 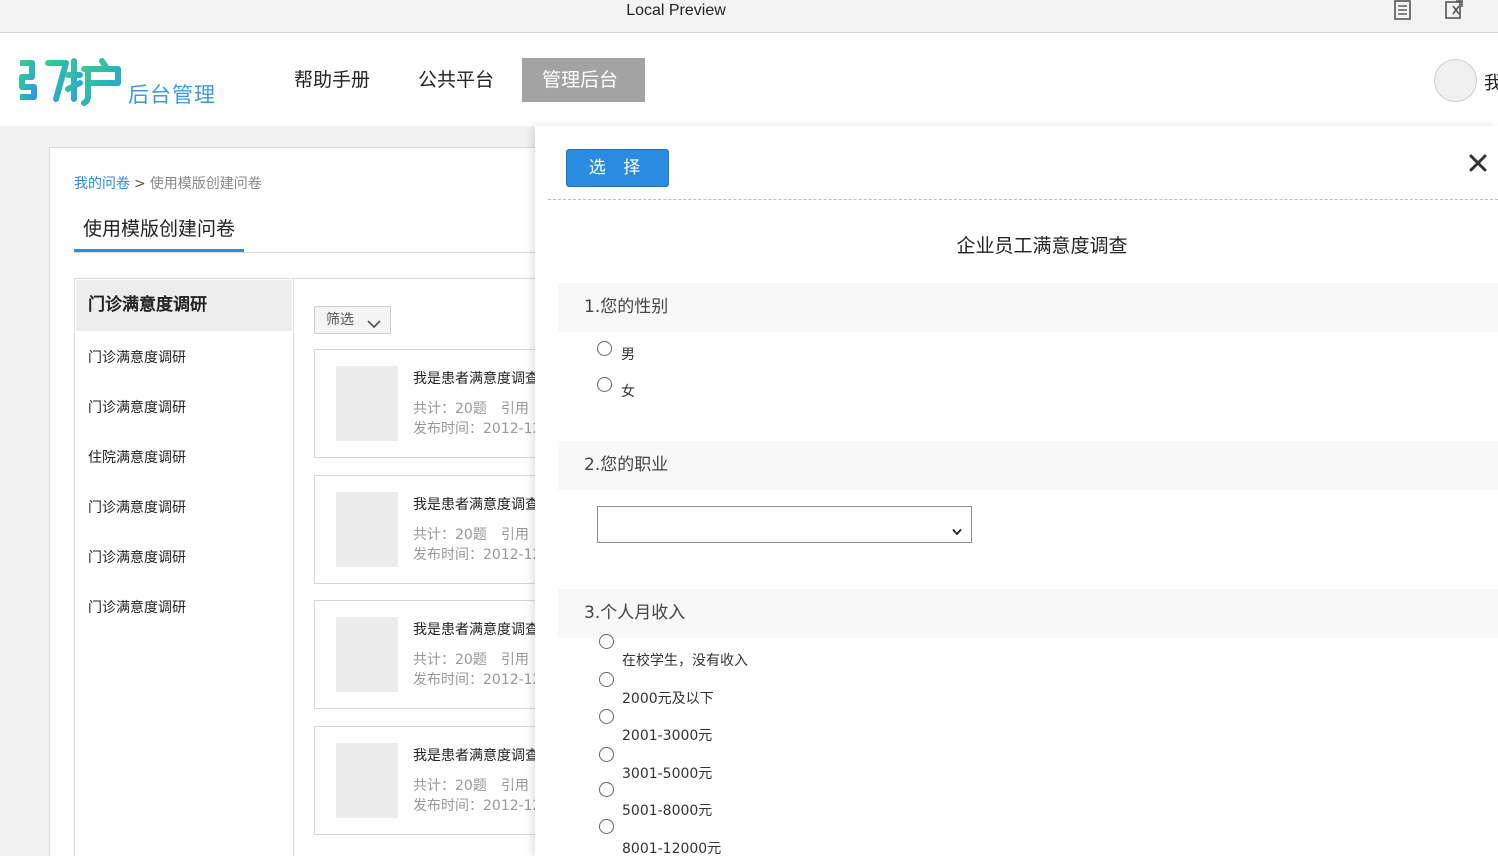 What do you see at coordinates (431, 278) in the screenshot?
I see `list-top-border` at bounding box center [431, 278].